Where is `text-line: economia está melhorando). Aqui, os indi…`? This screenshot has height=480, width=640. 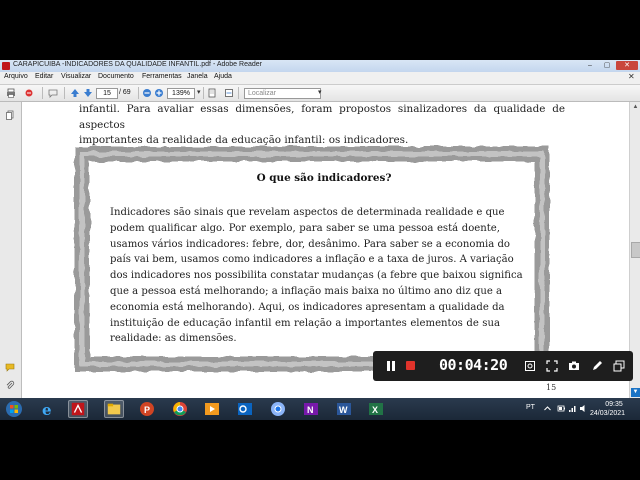 text-line: economia está melhorando). Aqui, os indi… is located at coordinates (307, 307).